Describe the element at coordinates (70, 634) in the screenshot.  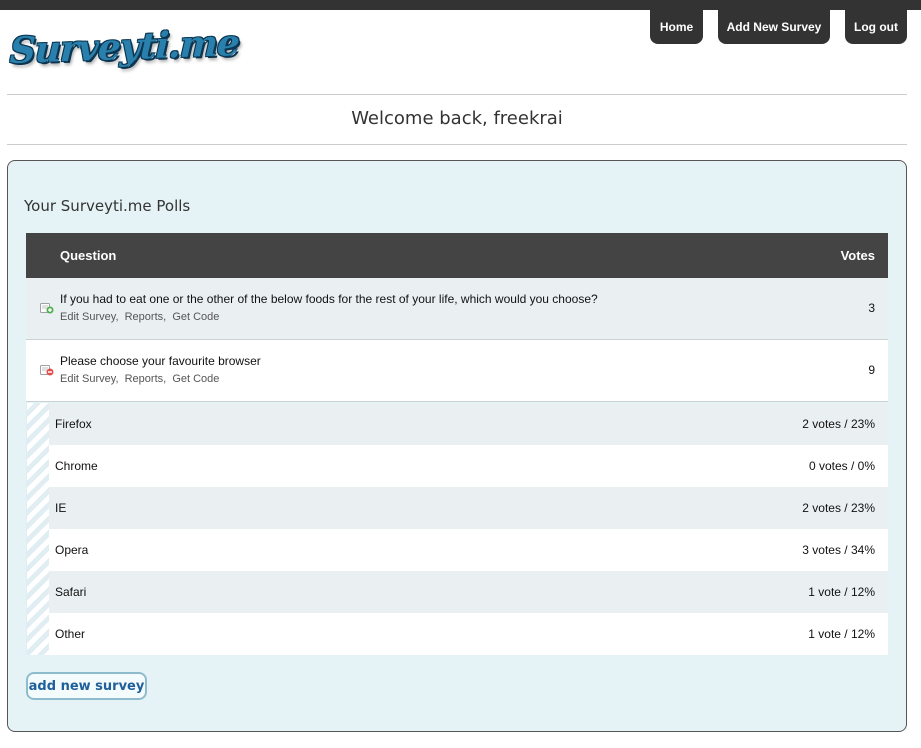
I see `option-name: Other` at that location.